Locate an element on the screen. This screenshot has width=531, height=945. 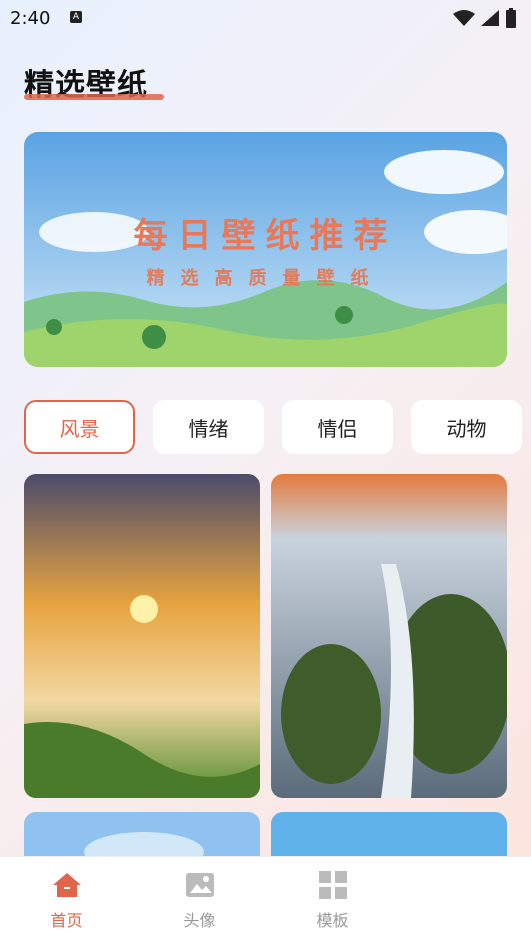
status-bar: 2:40 A is located at coordinates (265, 18).